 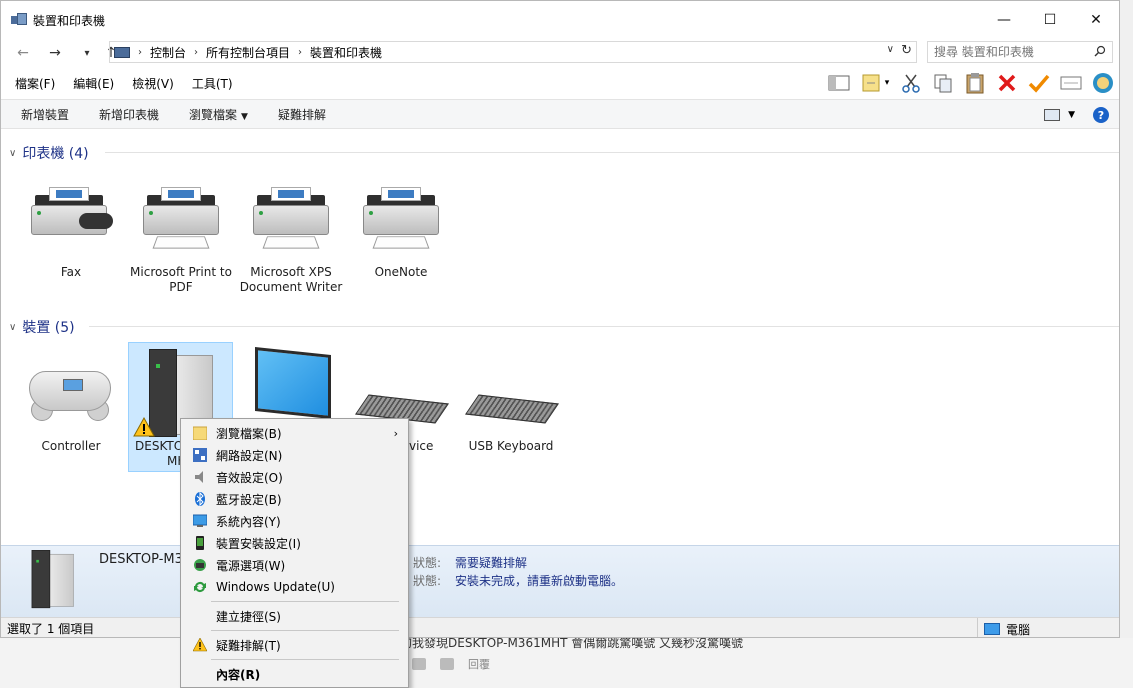 I want to click on menu-file: 檔案(F), so click(x=35, y=83).